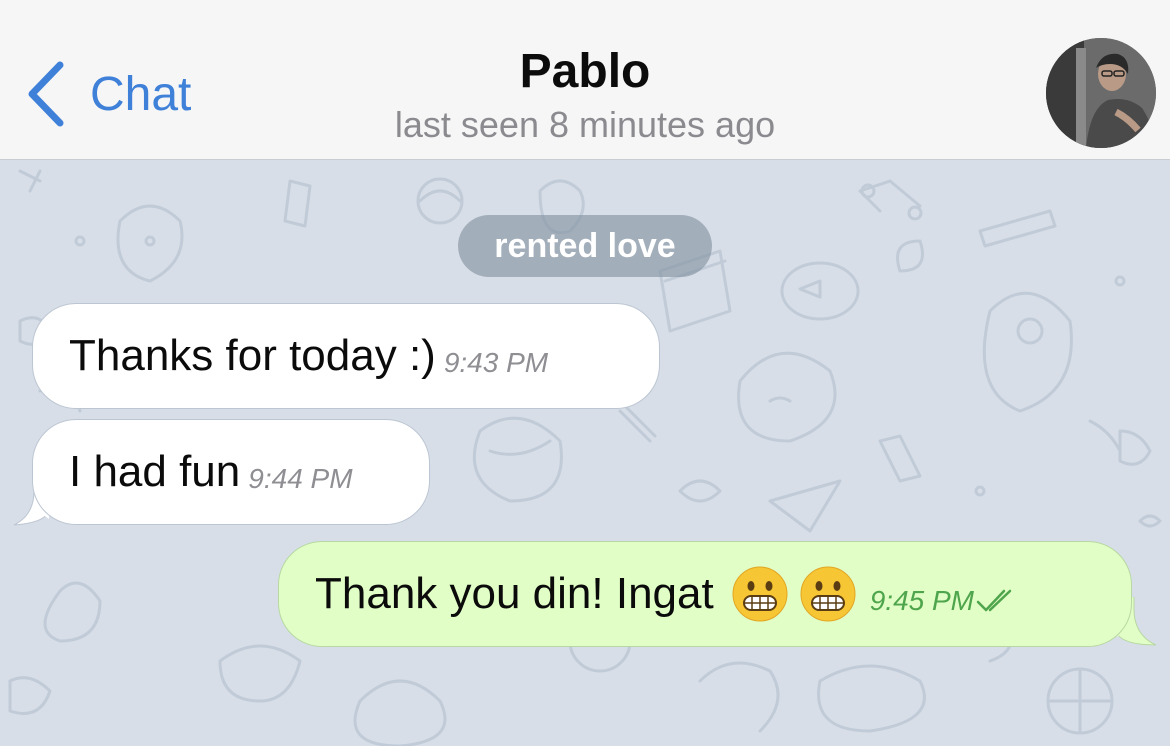 This screenshot has height=746, width=1170. What do you see at coordinates (155, 471) in the screenshot?
I see `message-text: I had fun` at bounding box center [155, 471].